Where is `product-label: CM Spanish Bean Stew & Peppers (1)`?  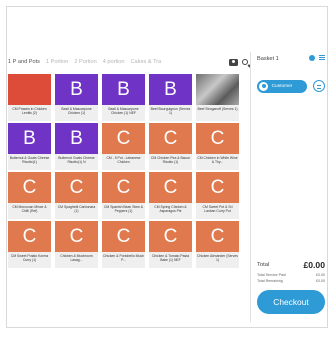 product-label: CM Spanish Bean Stew & Peppers (1) is located at coordinates (123, 211).